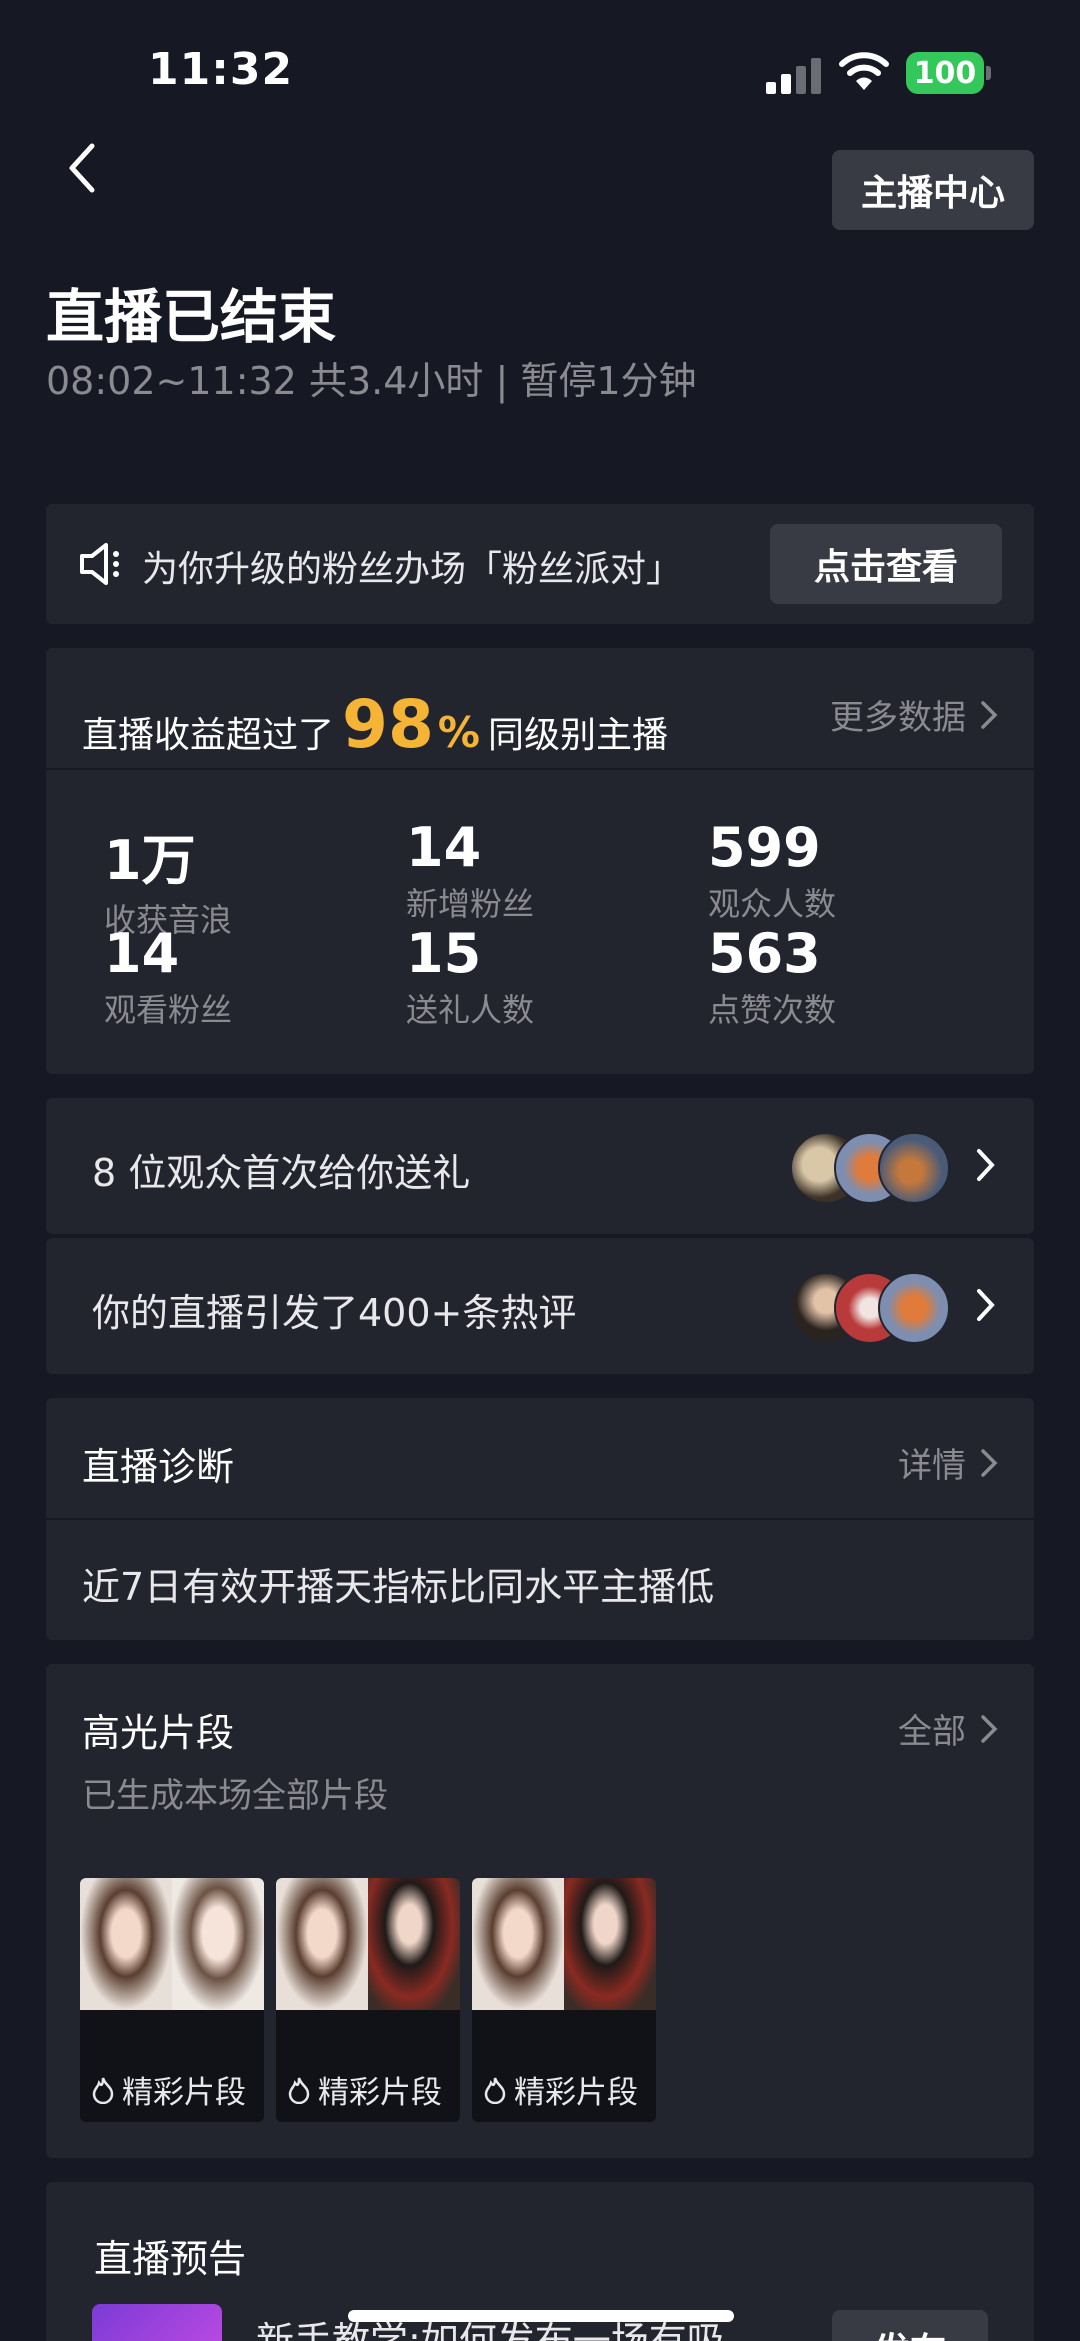 This screenshot has width=1080, height=2341. Describe the element at coordinates (157, 2322) in the screenshot. I see `tutorial-thumbnail` at that location.